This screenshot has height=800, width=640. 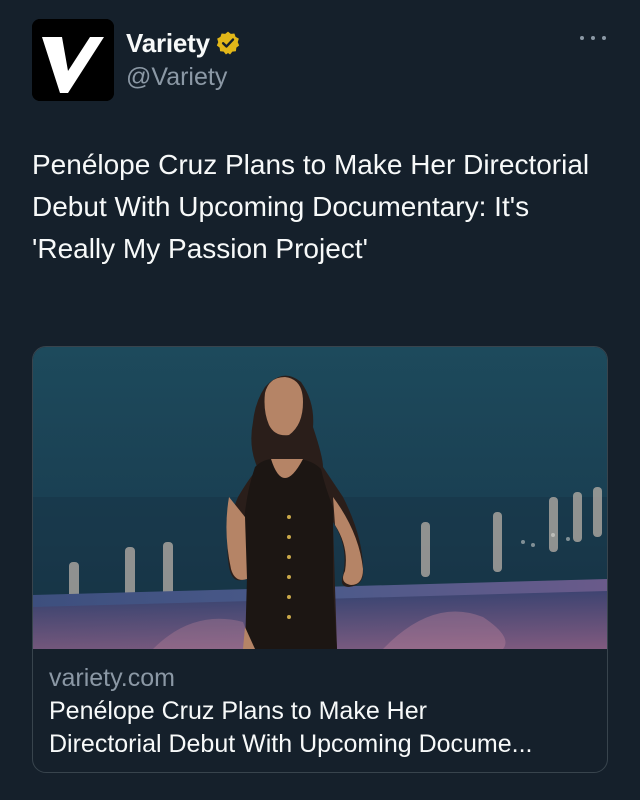 What do you see at coordinates (183, 77) in the screenshot?
I see `author-handle: @Variety` at bounding box center [183, 77].